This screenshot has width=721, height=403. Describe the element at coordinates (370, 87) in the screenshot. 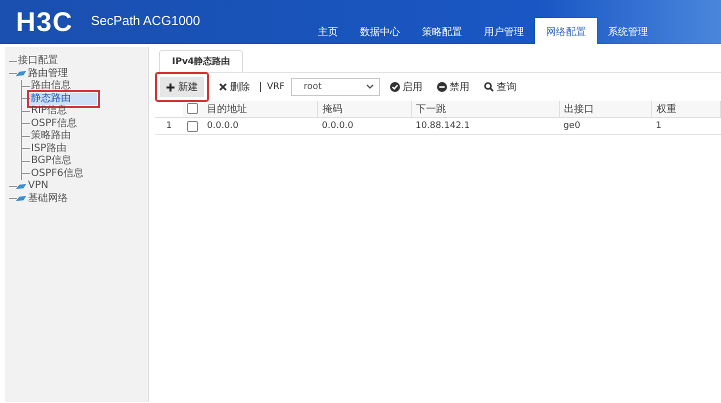

I see `chevron-down-icon` at that location.